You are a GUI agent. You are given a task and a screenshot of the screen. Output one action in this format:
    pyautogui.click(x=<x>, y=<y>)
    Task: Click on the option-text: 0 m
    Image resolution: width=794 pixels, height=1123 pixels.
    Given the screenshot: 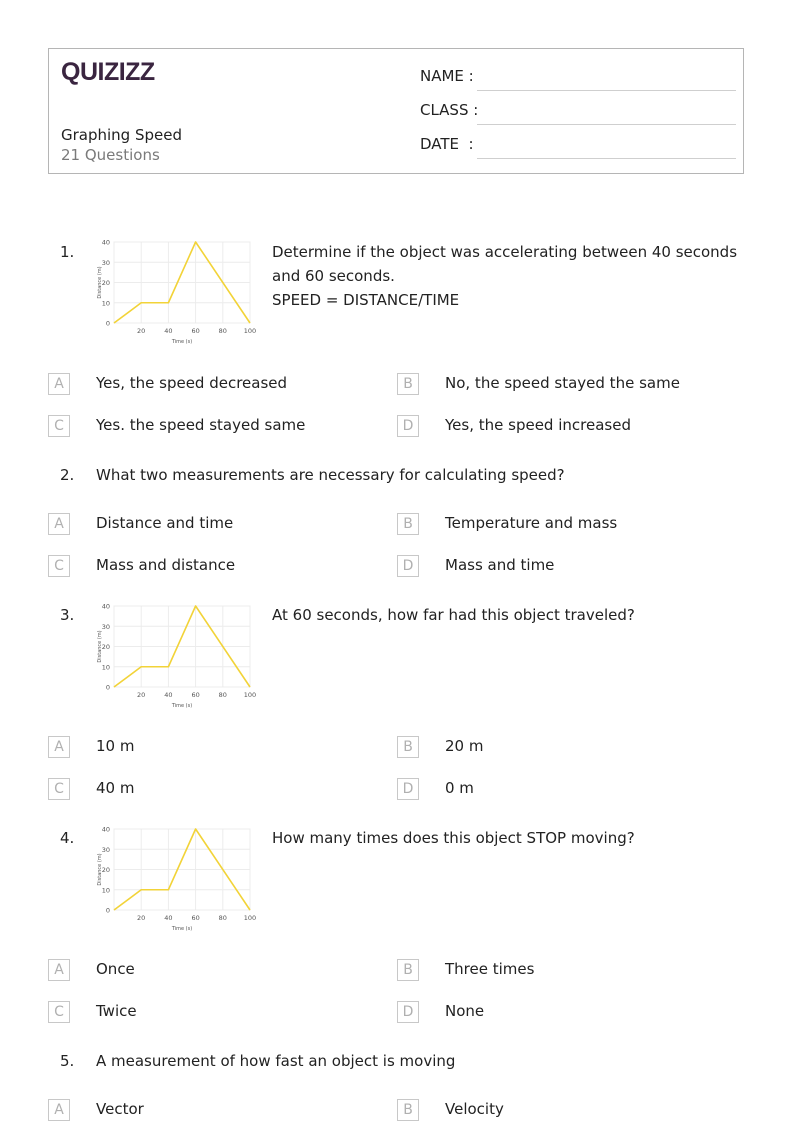 What is the action you would take?
    pyautogui.click(x=459, y=788)
    